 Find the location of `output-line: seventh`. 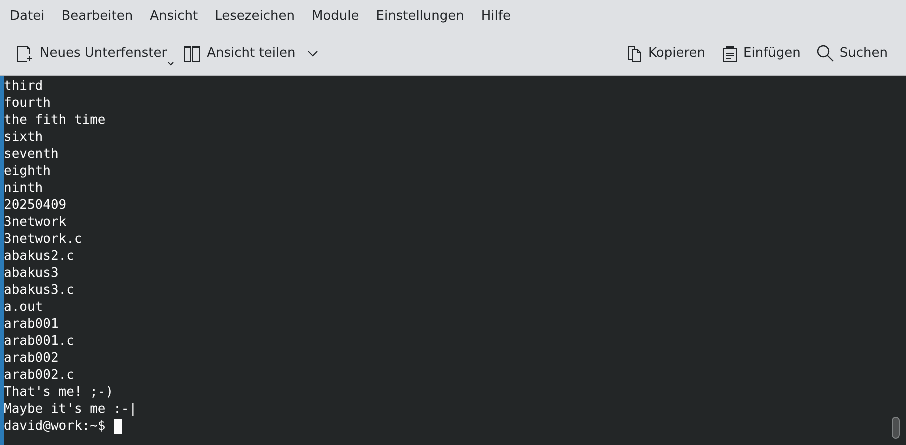

output-line: seventh is located at coordinates (32, 154).